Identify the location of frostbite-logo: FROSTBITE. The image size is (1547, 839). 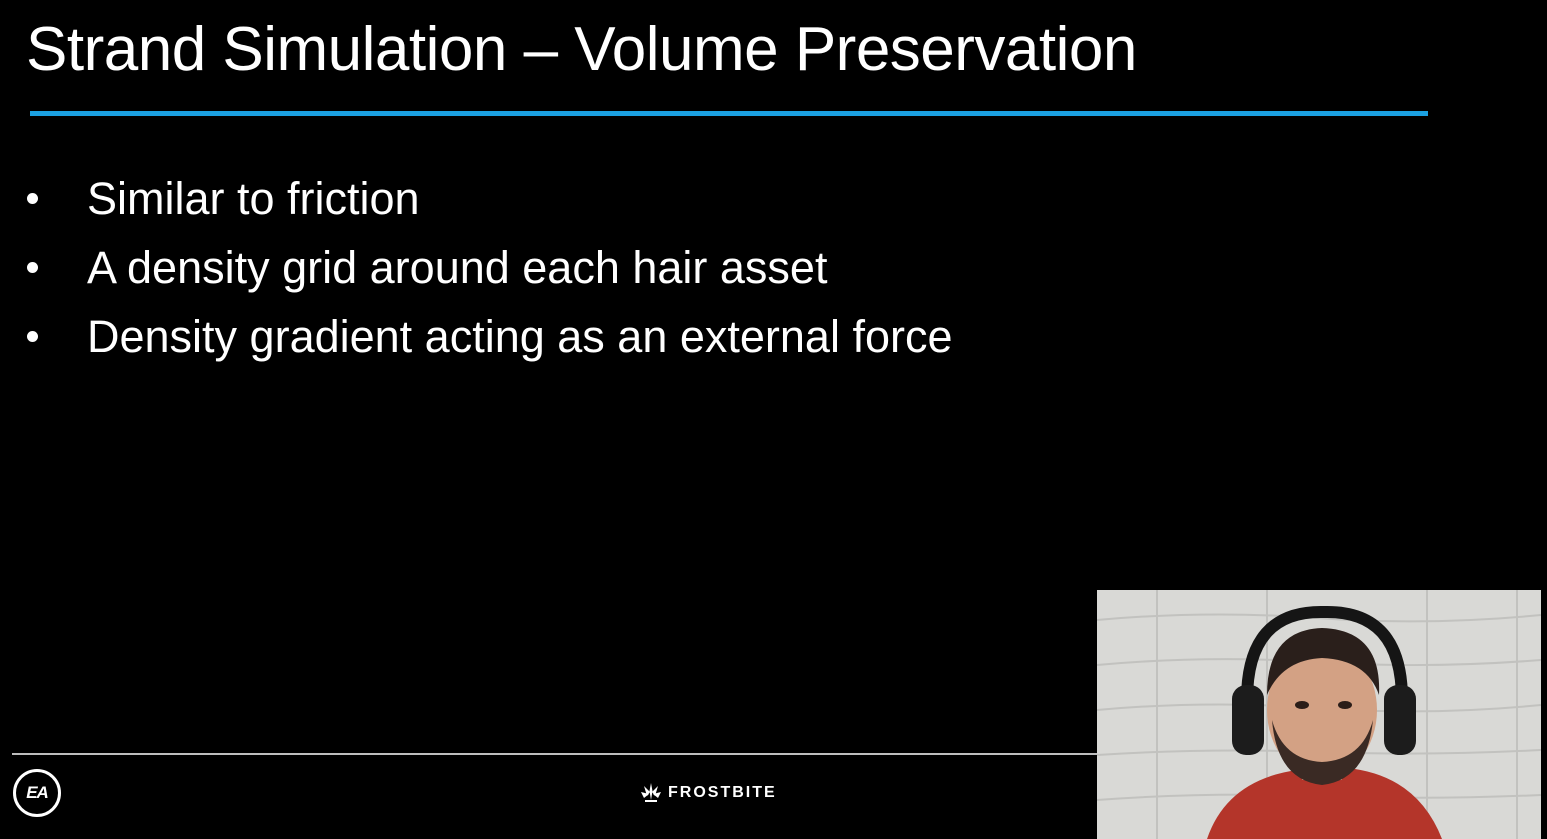
(707, 793).